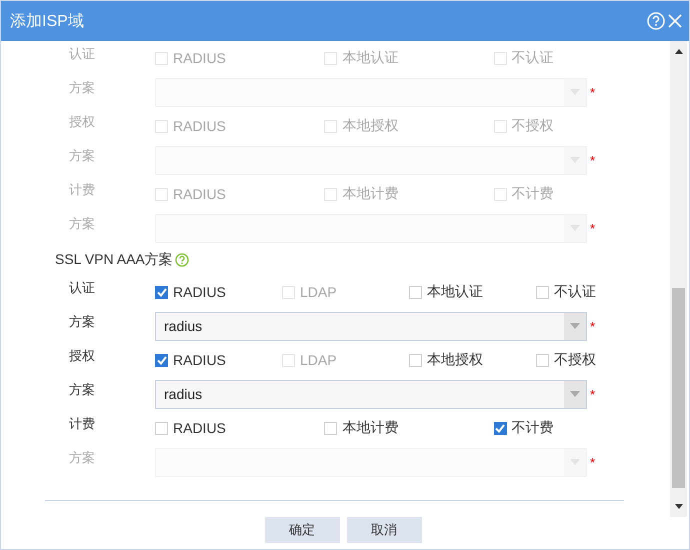 The image size is (690, 550). Describe the element at coordinates (302, 530) in the screenshot. I see `dialog-button: 确定` at that location.